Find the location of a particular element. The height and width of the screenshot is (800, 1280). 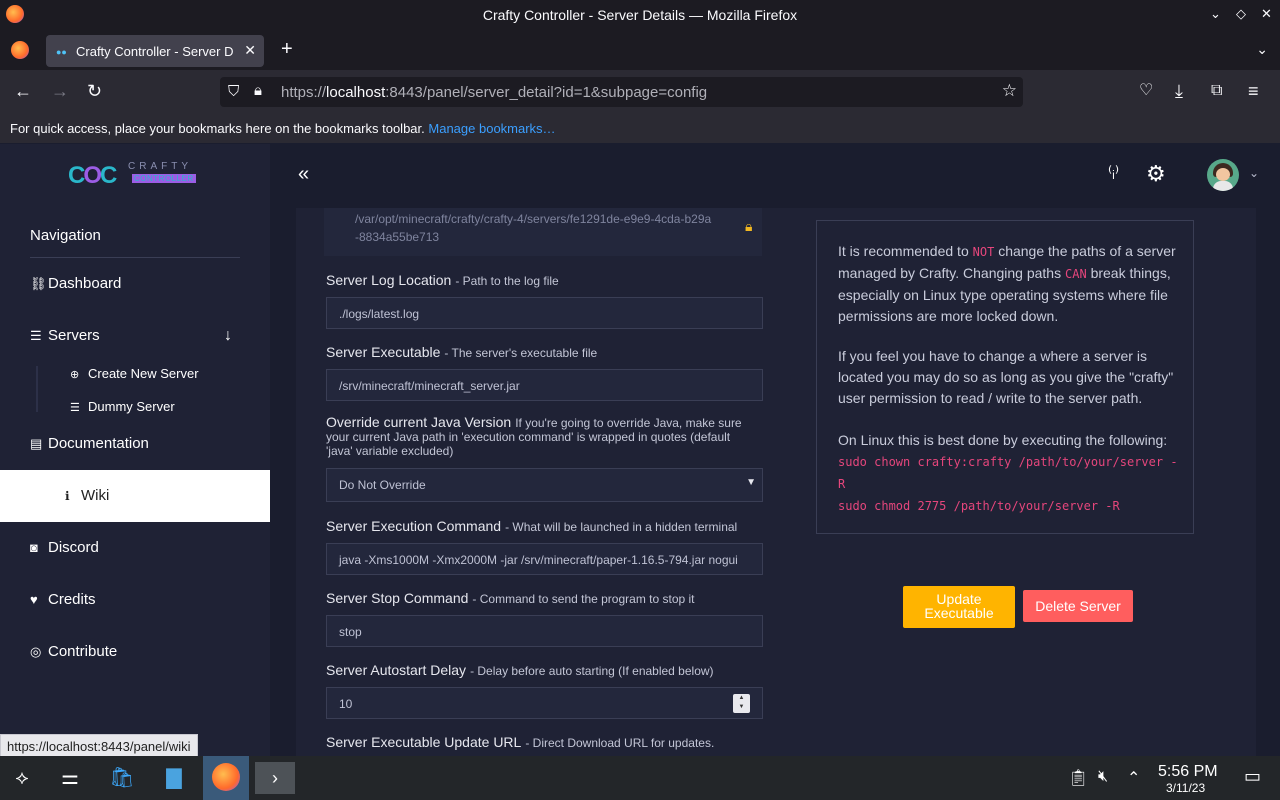

minimize-icon: ⌄ is located at coordinates (1215, 14).